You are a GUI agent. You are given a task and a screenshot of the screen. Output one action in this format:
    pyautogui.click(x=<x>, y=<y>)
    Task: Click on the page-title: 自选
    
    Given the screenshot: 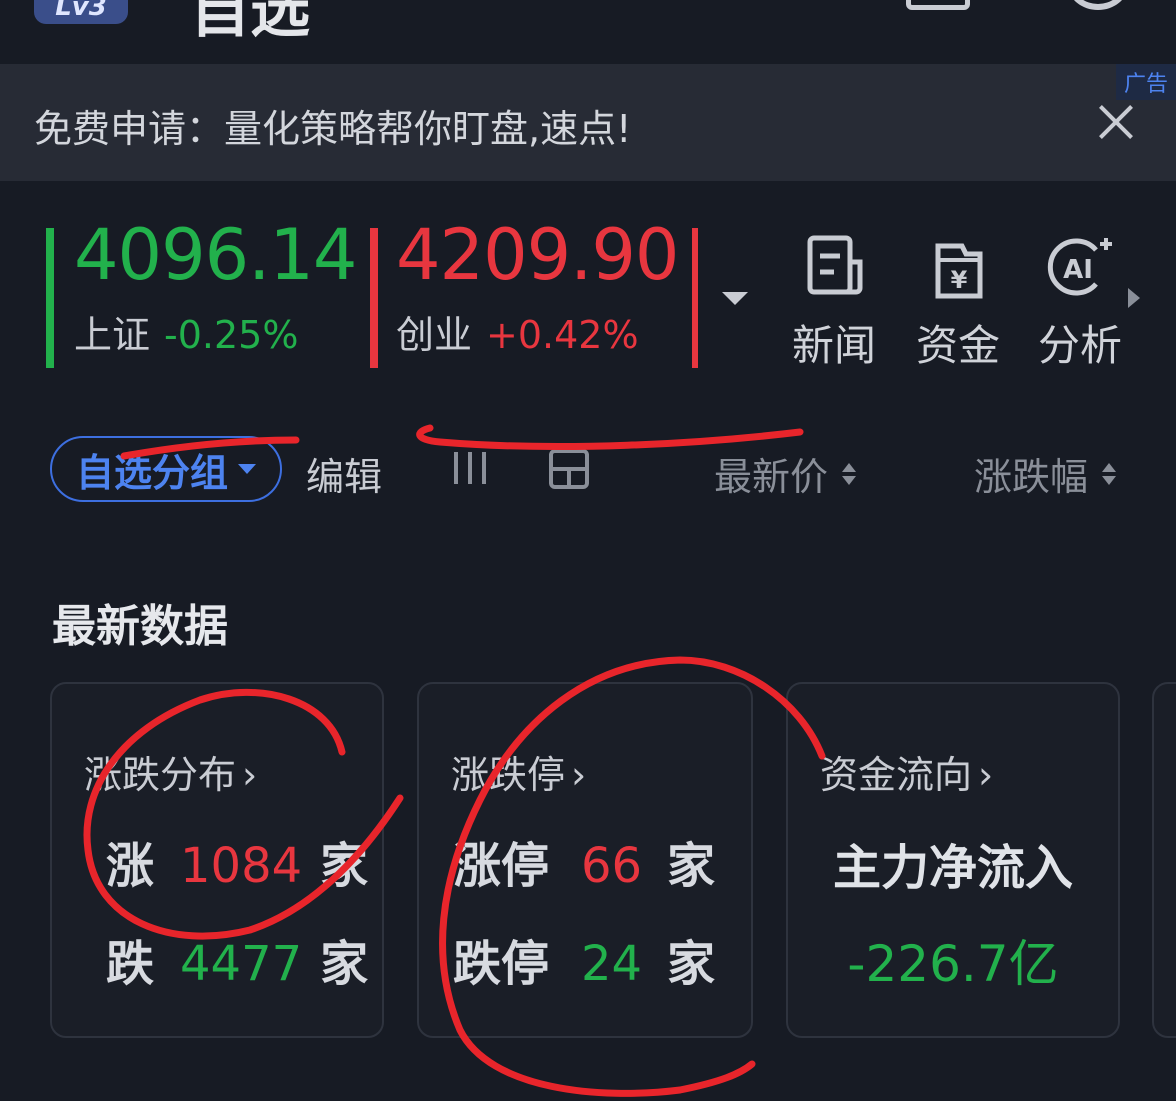 What is the action you would take?
    pyautogui.click(x=250, y=23)
    